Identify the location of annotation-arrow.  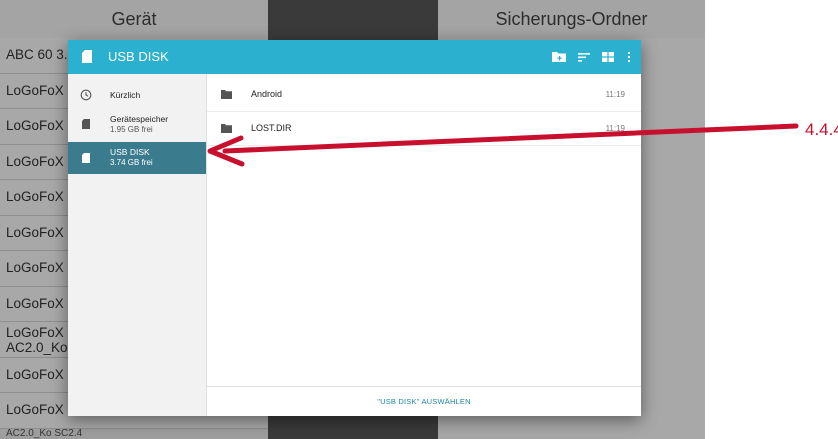
(503, 145).